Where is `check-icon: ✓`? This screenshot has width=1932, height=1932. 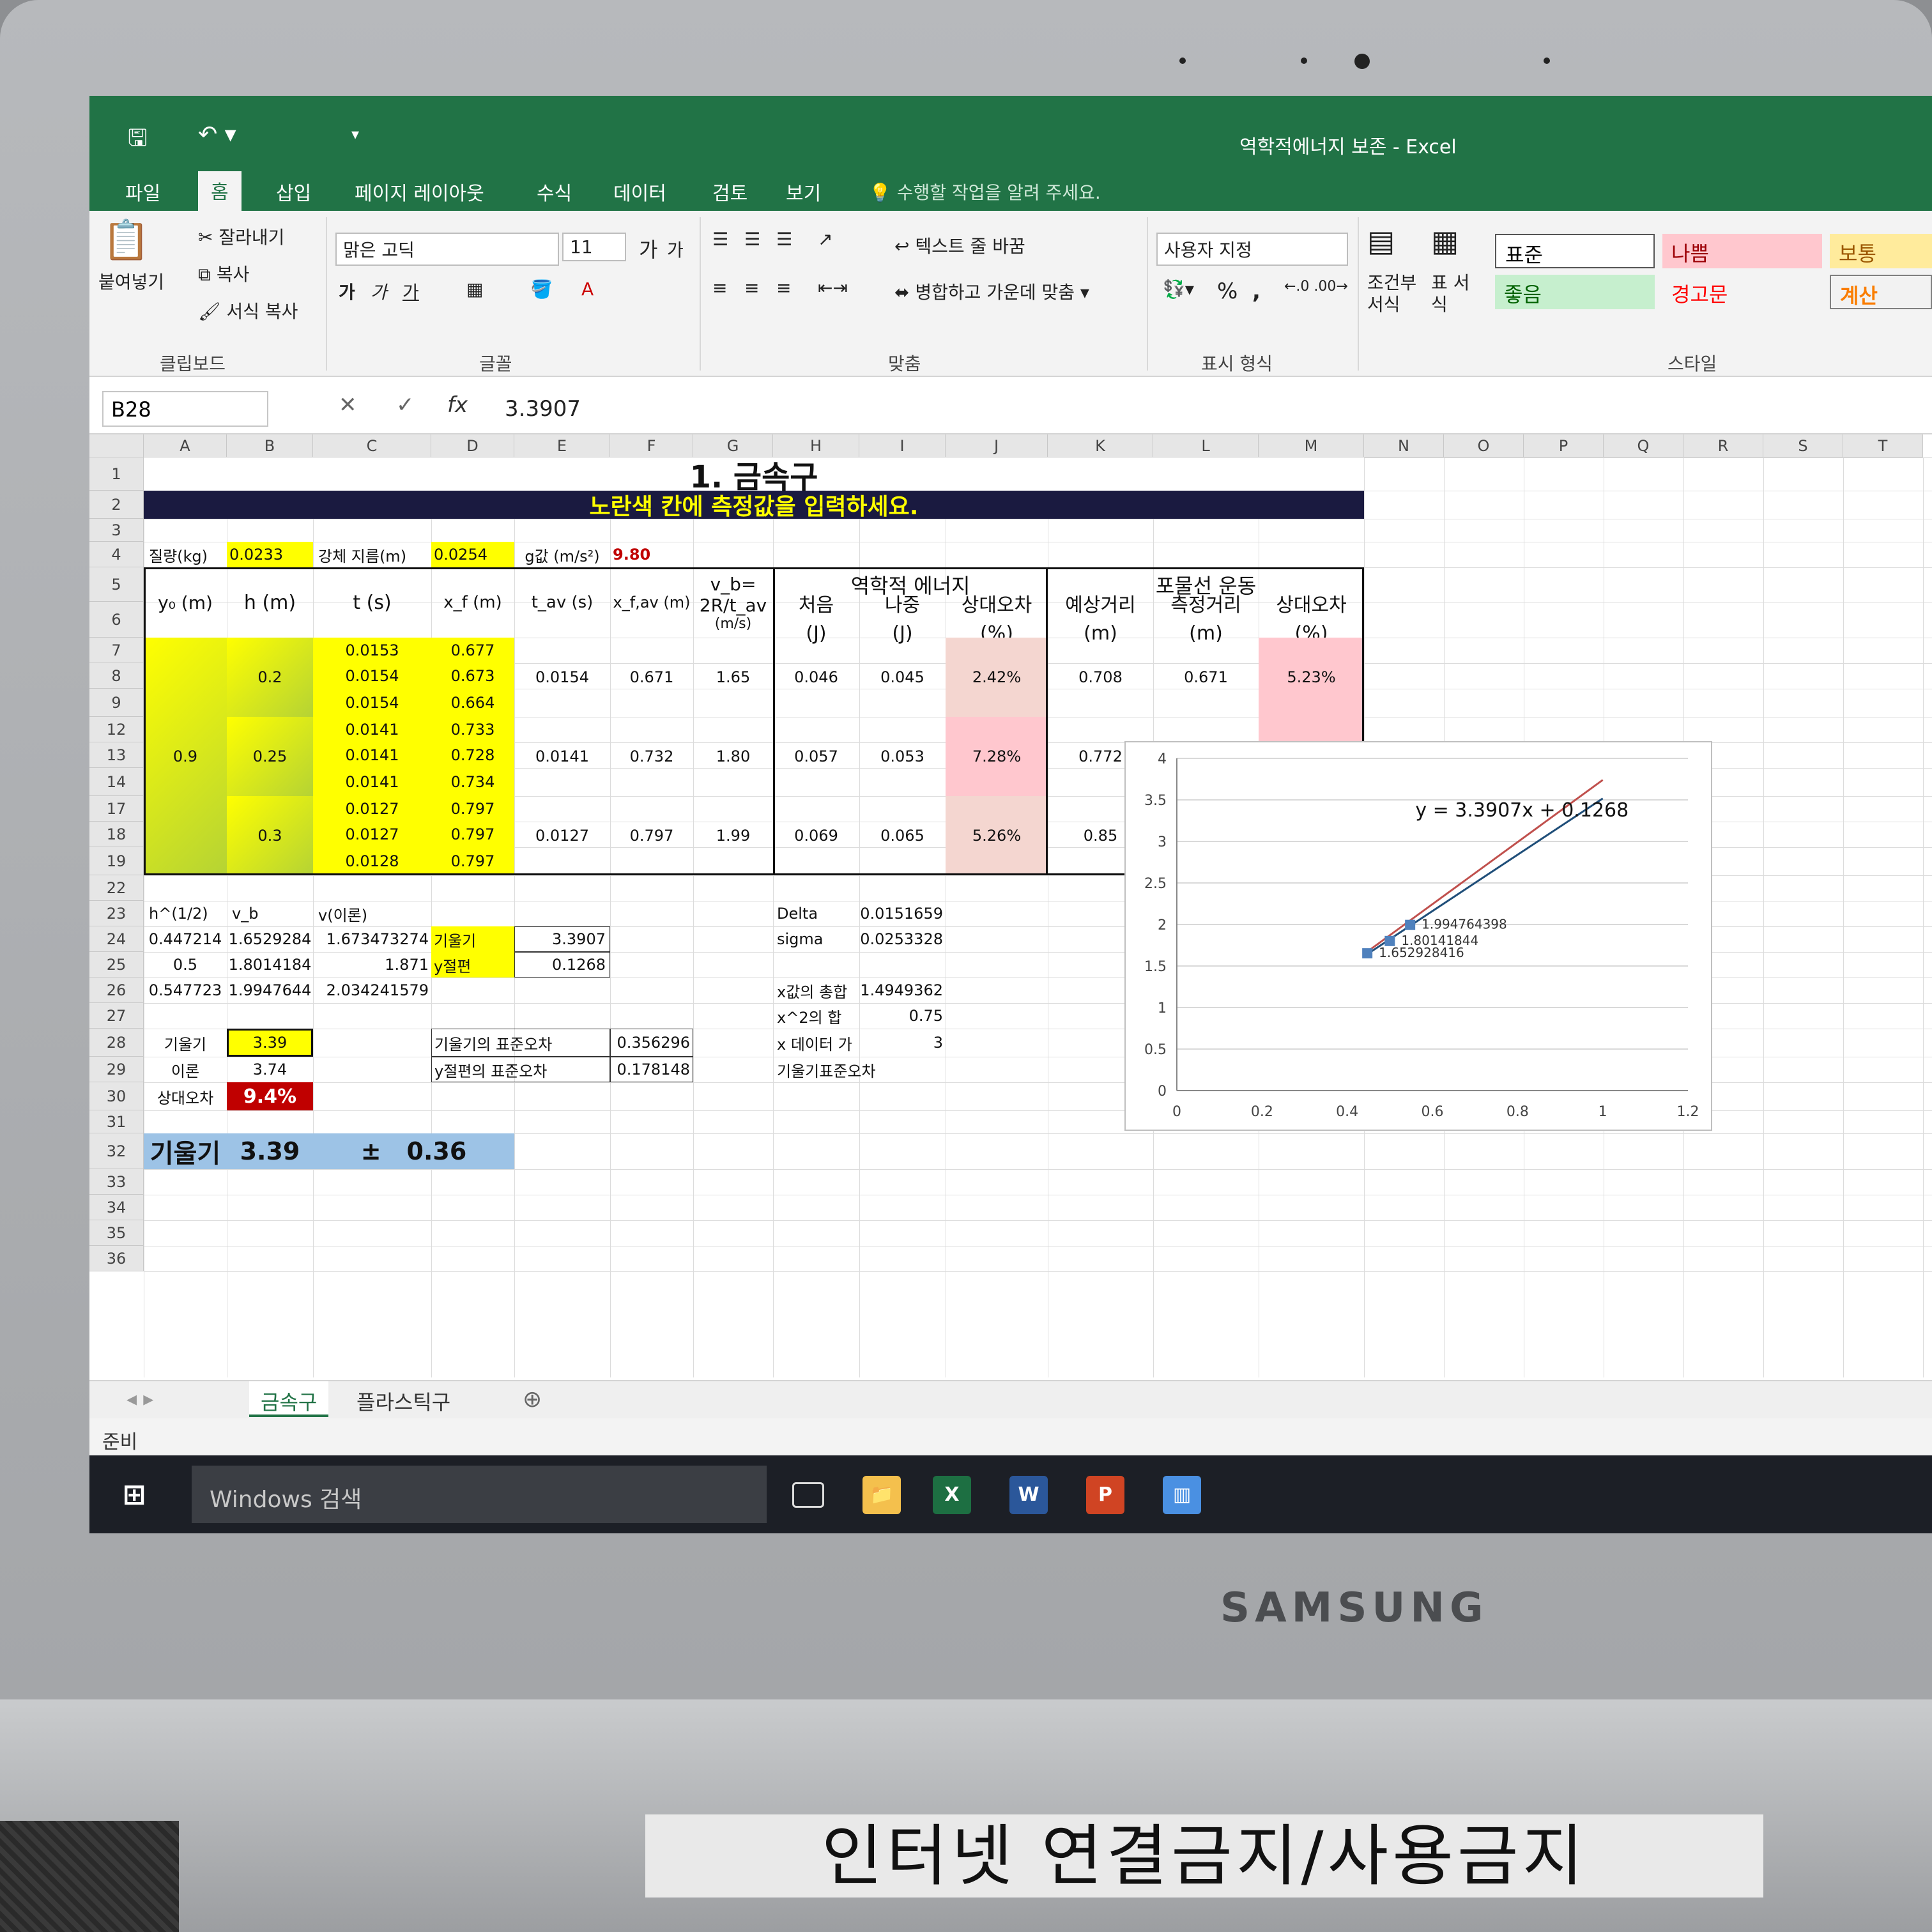
check-icon: ✓ is located at coordinates (405, 405).